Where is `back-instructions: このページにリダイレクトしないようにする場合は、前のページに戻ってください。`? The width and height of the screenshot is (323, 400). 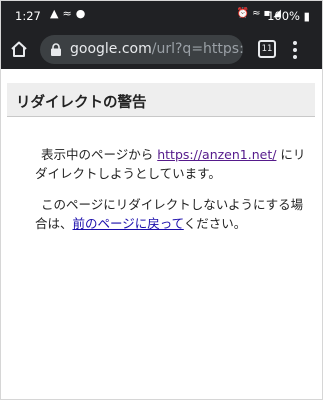 back-instructions: このページにリダイレクトしないようにする場合は、前のページに戻ってください。 is located at coordinates (172, 214).